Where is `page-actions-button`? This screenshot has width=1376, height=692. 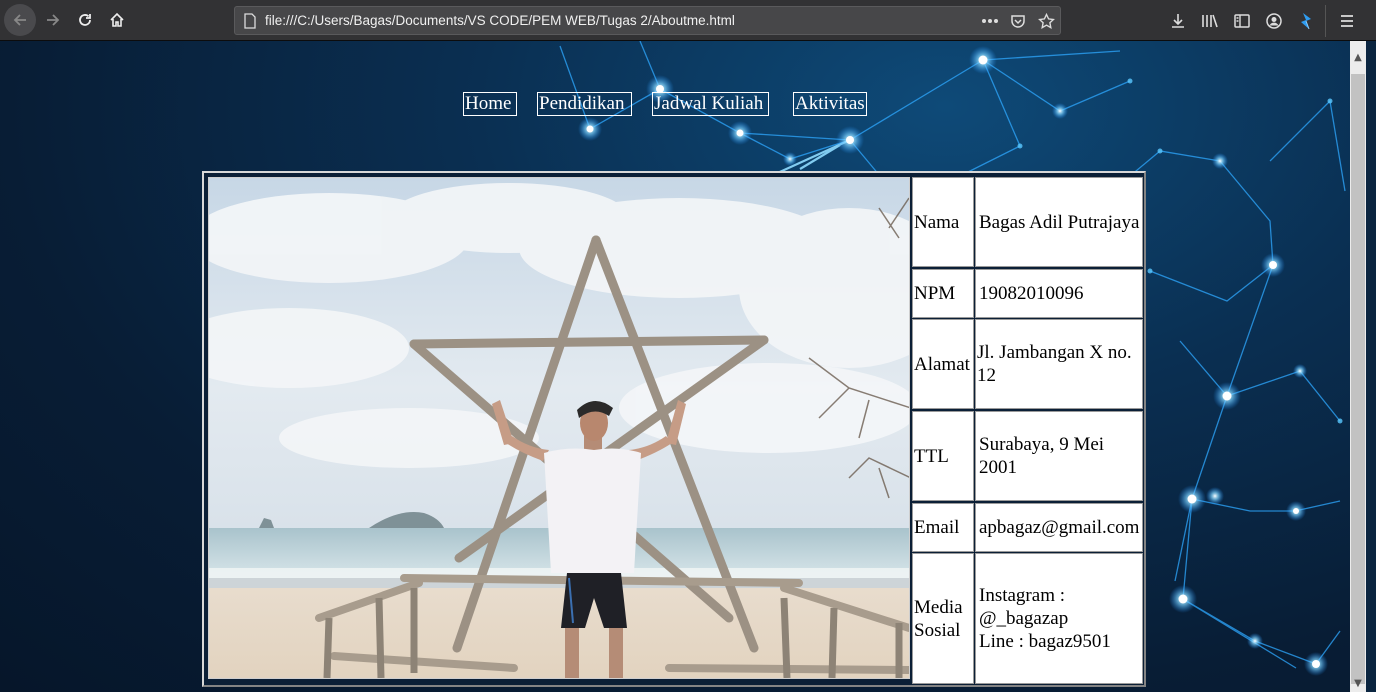
page-actions-button is located at coordinates (990, 21).